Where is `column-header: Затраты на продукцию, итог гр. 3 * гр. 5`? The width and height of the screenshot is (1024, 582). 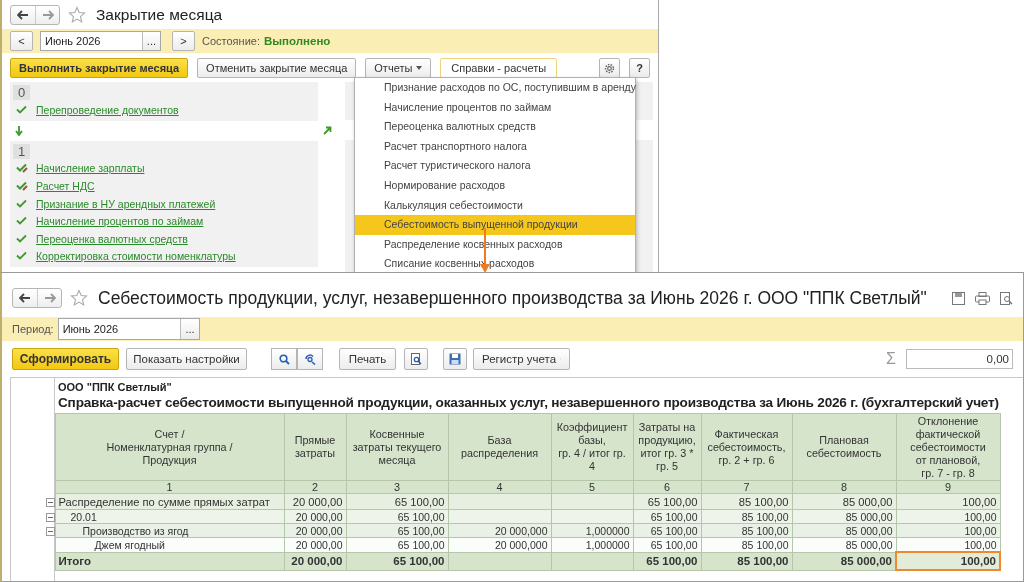
column-header: Затраты на продукцию, итог гр. 3 * гр. 5 is located at coordinates (667, 447).